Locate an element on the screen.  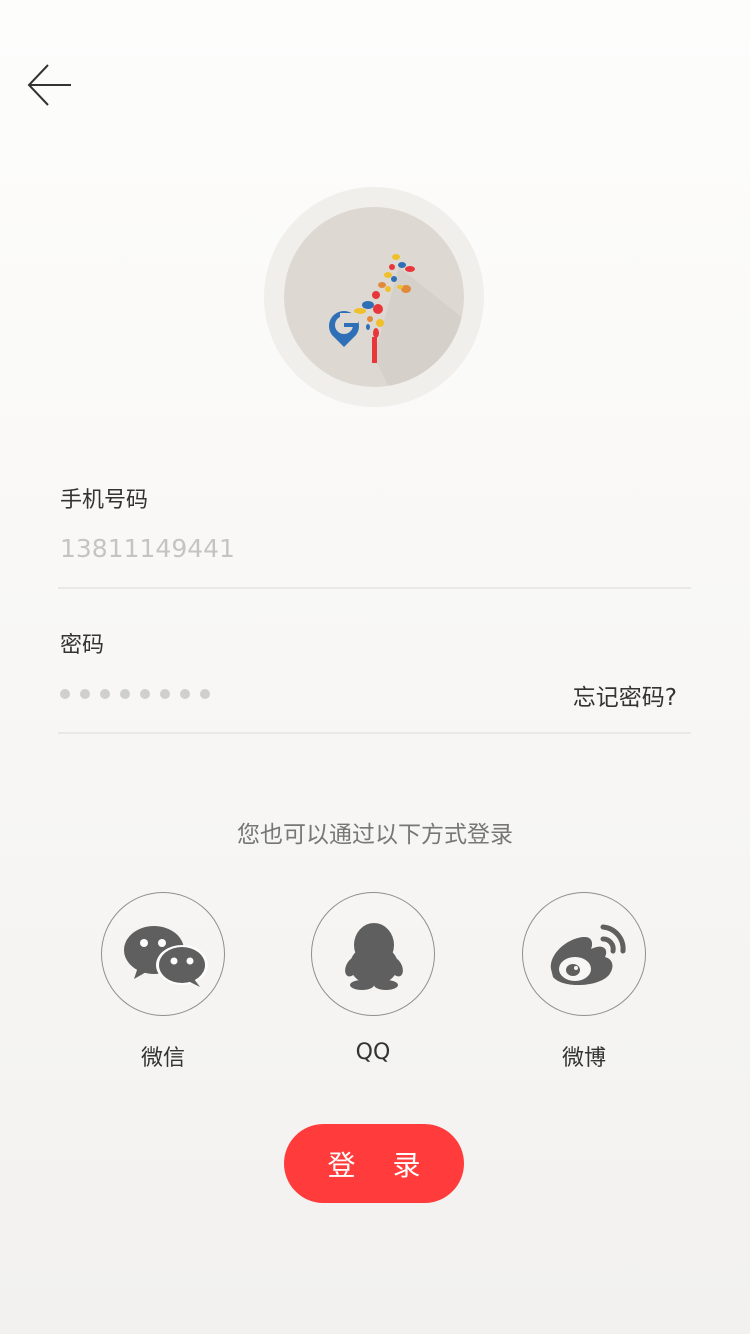
password-input is located at coordinates (135, 694).